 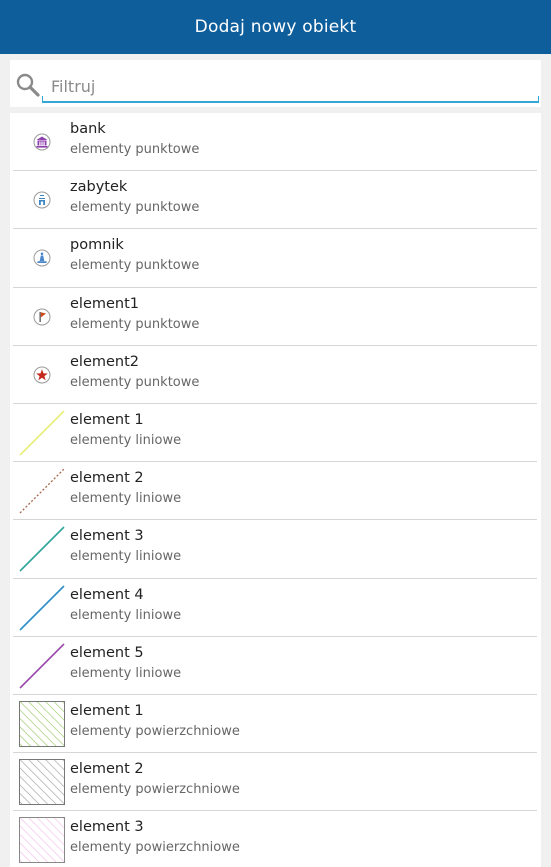 What do you see at coordinates (275, 200) in the screenshot?
I see `list-item: zabytek elementy punktowe` at bounding box center [275, 200].